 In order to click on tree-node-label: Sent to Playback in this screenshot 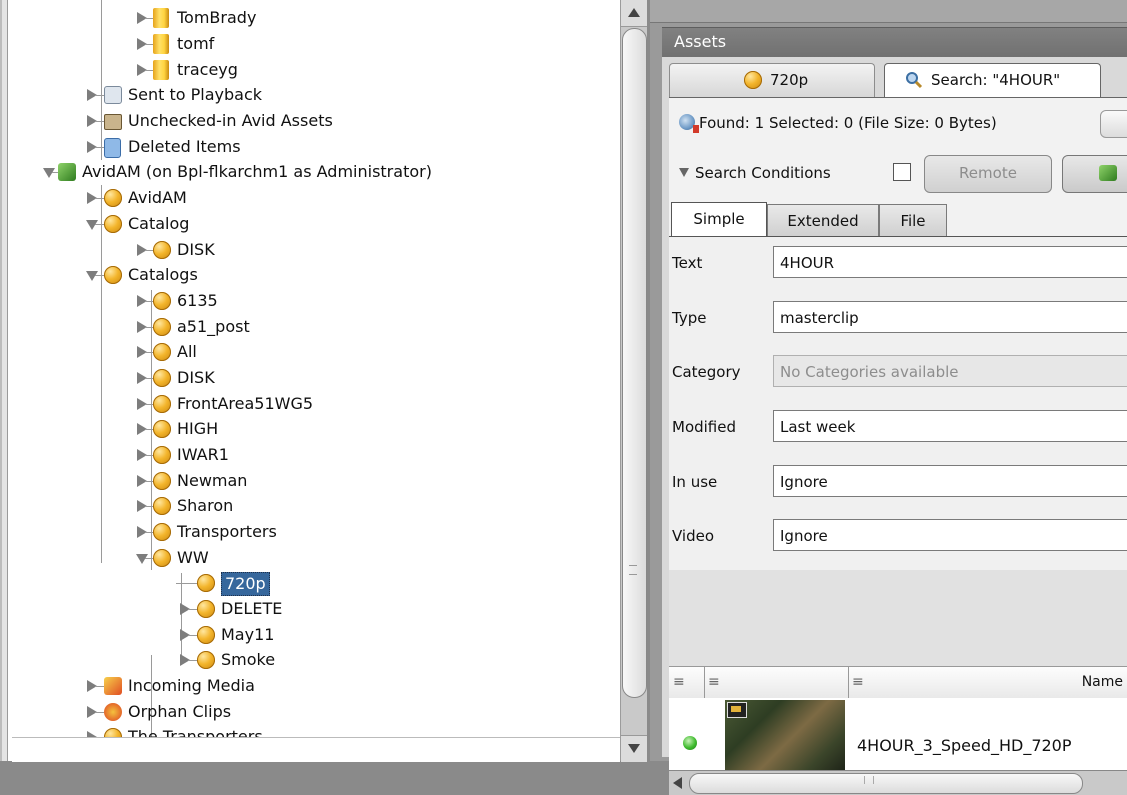, I will do `click(195, 94)`.